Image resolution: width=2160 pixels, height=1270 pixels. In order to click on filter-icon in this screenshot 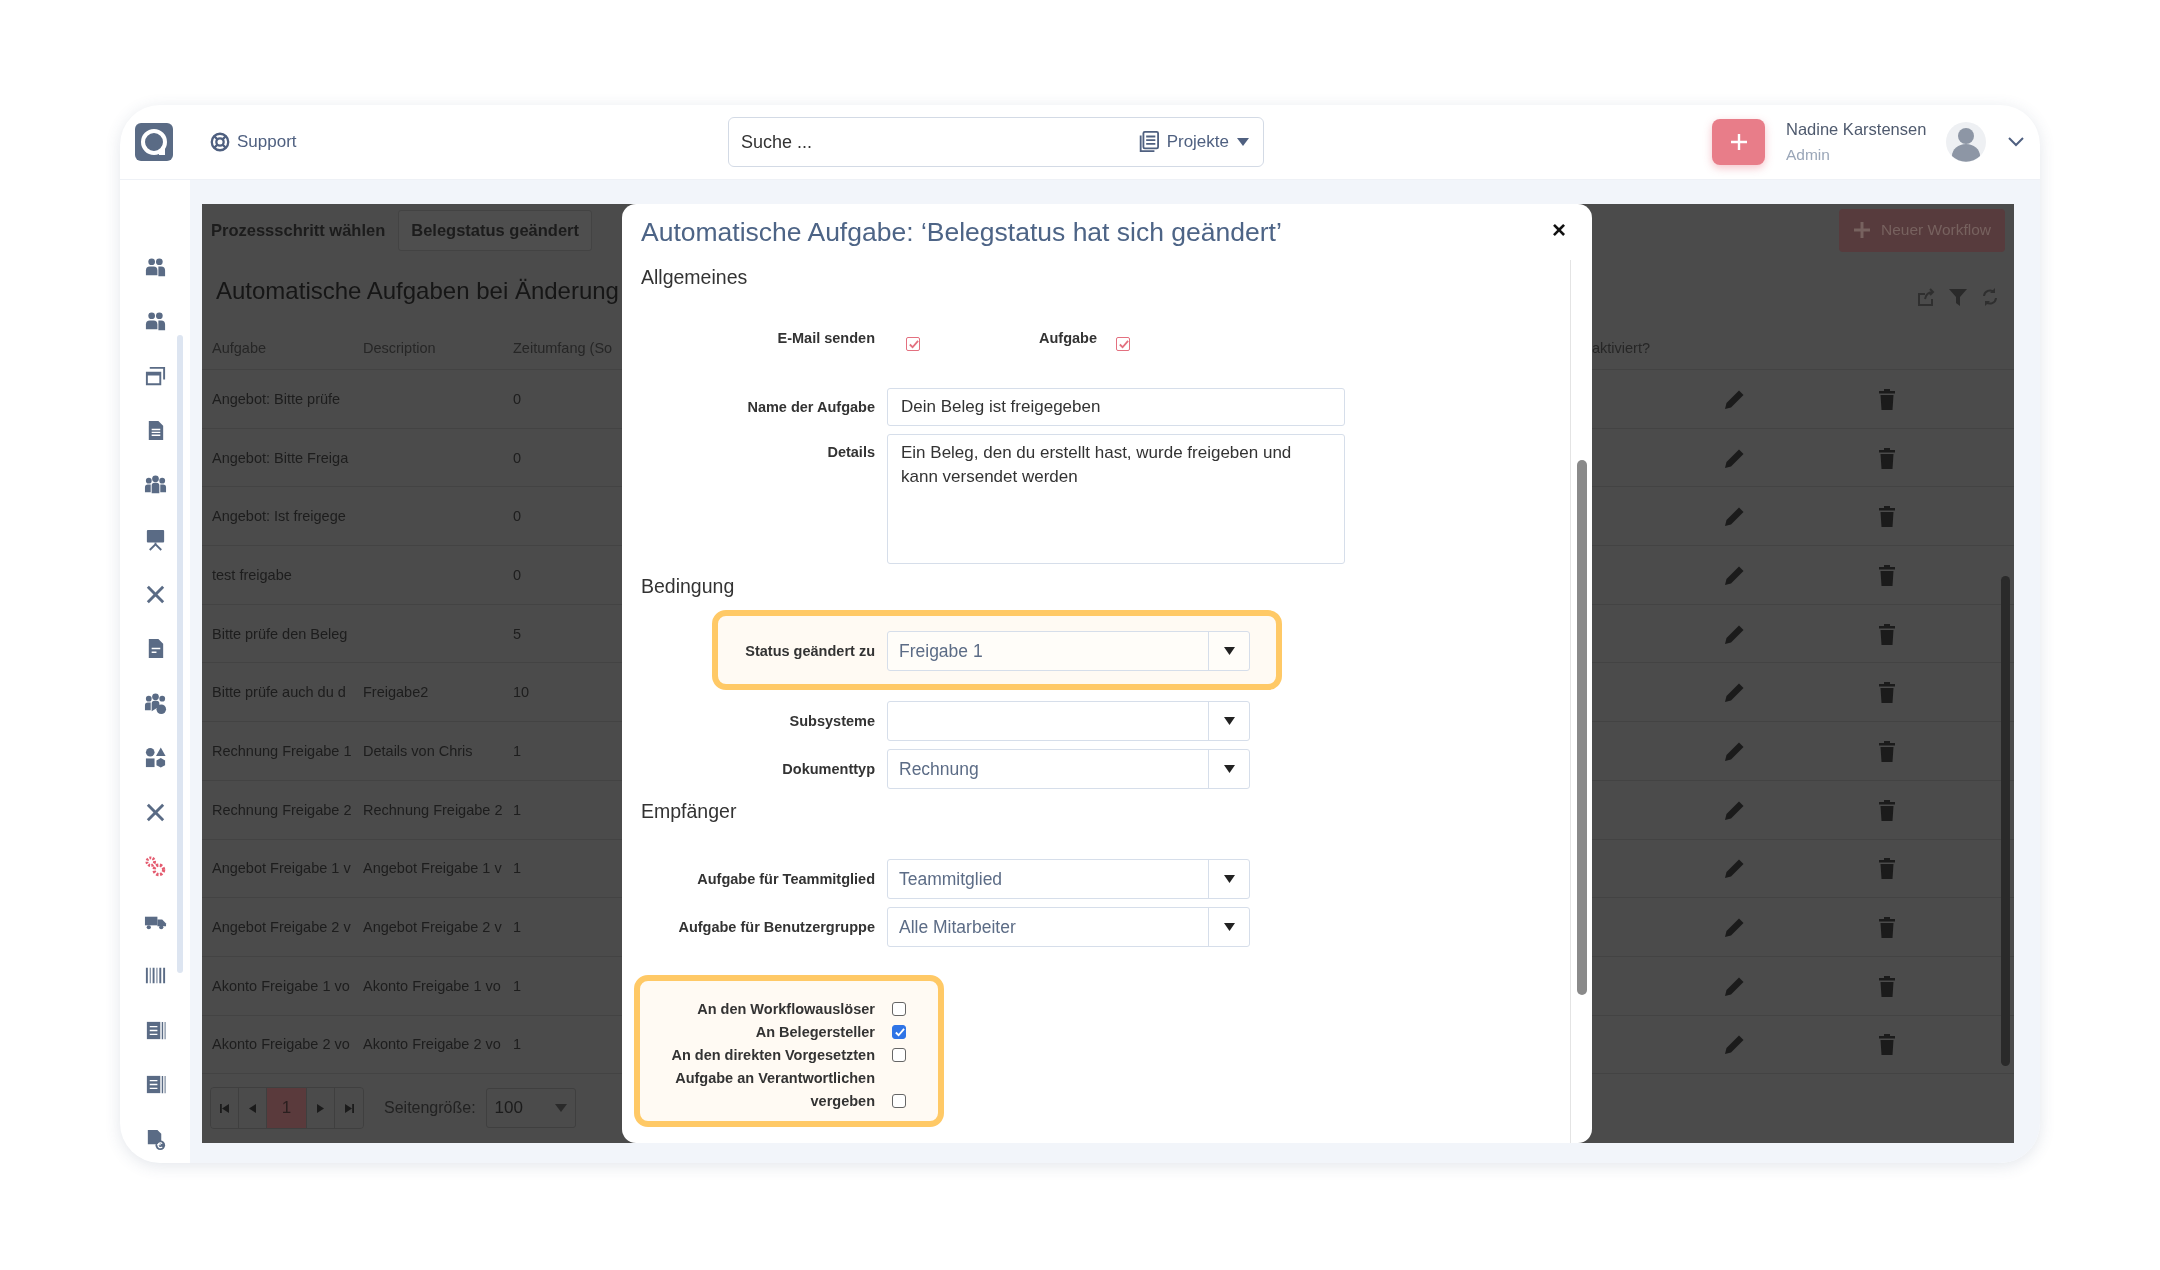, I will do `click(1958, 297)`.